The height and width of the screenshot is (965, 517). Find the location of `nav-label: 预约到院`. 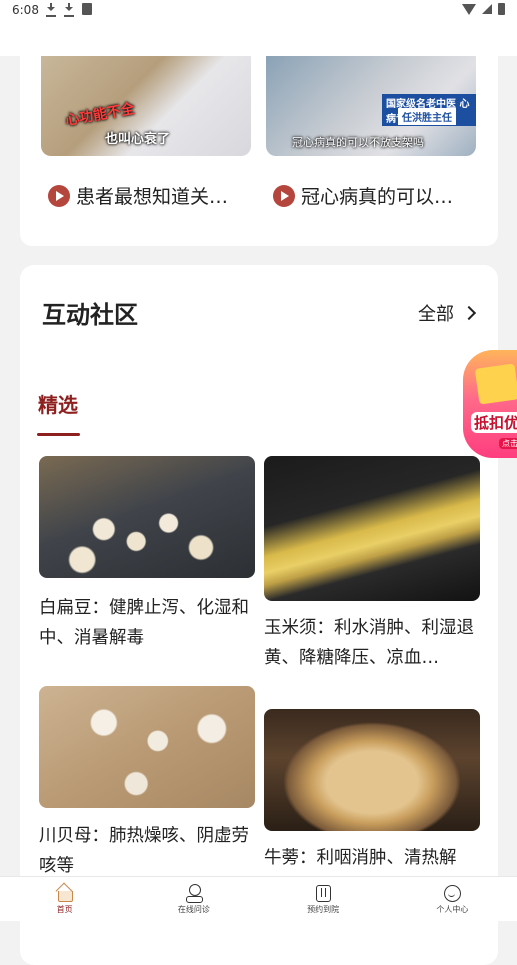

nav-label: 预约到院 is located at coordinates (323, 909).